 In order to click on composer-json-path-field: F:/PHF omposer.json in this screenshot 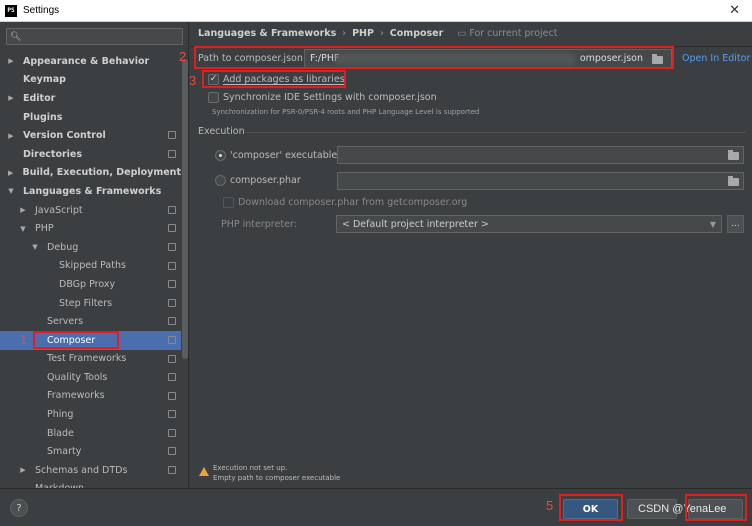, I will do `click(488, 58)`.